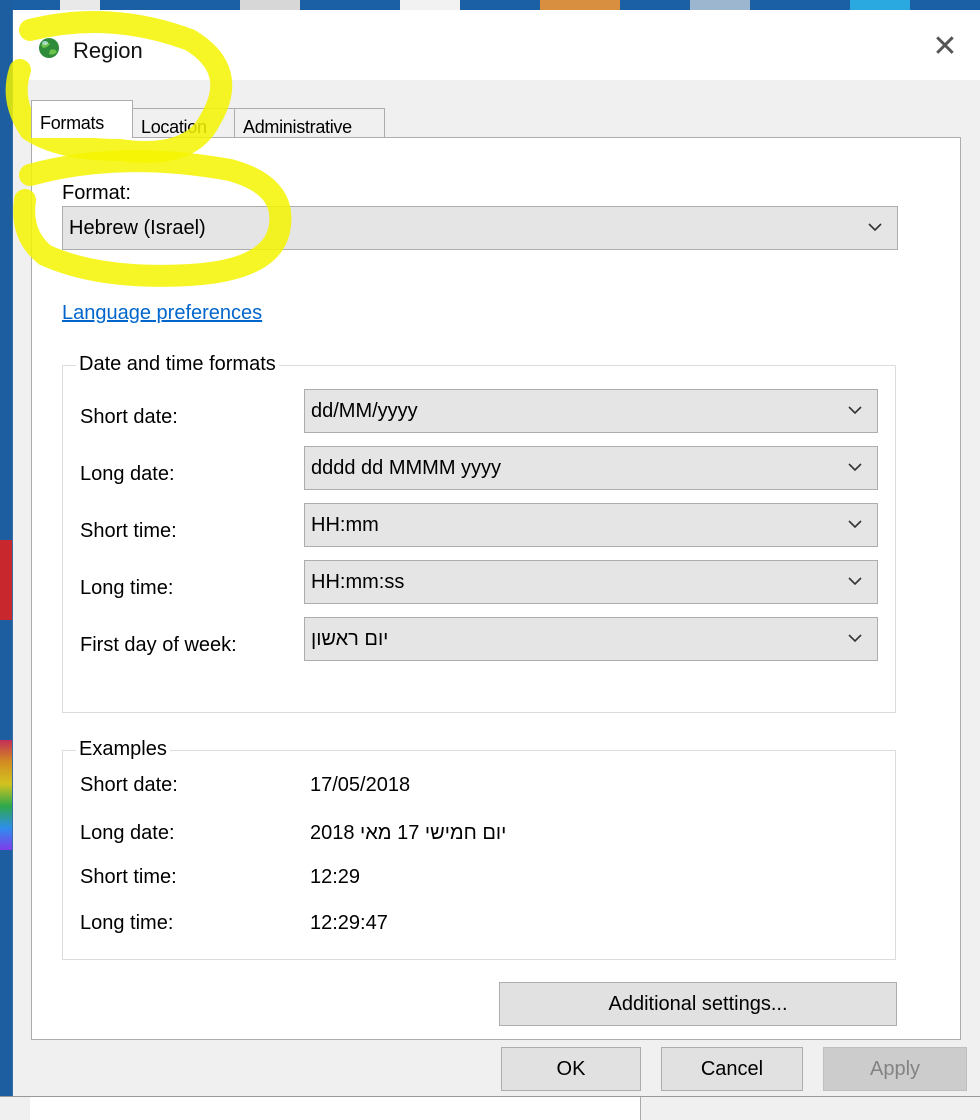 Image resolution: width=980 pixels, height=1120 pixels. What do you see at coordinates (127, 588) in the screenshot?
I see `long-time-label: Long time:` at bounding box center [127, 588].